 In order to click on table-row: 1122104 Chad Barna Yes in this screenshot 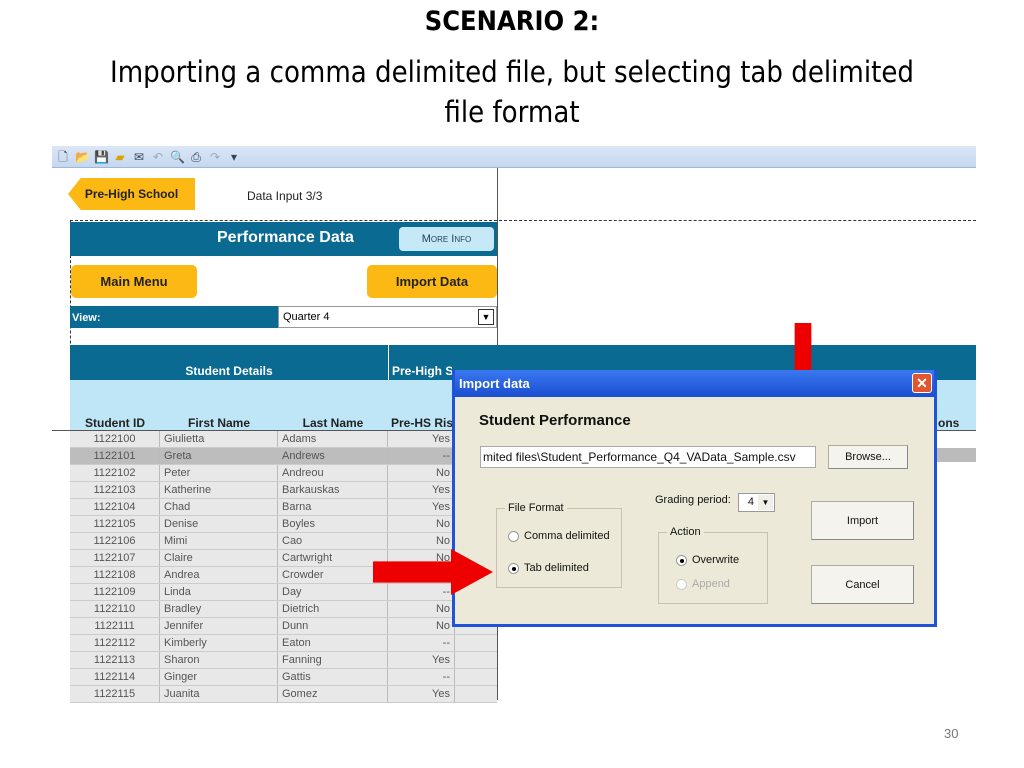, I will do `click(283, 507)`.